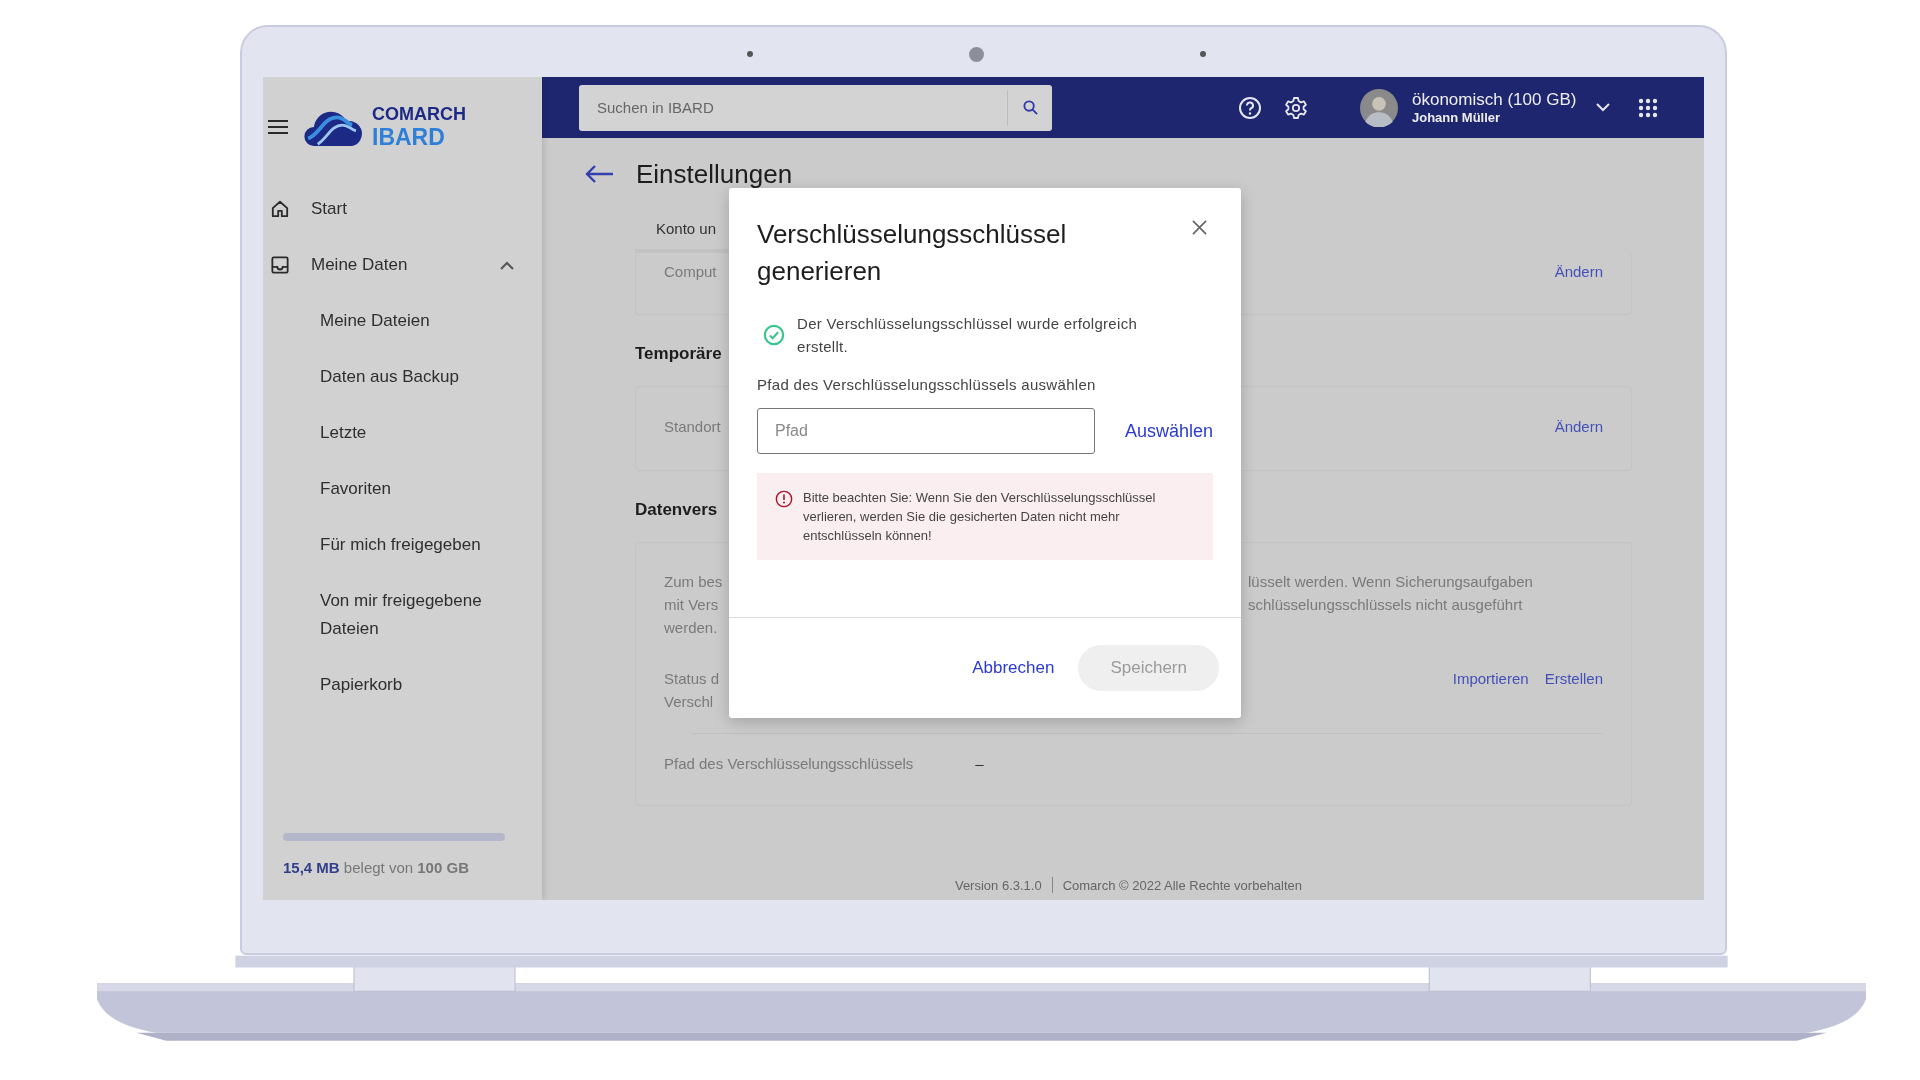  What do you see at coordinates (927, 384) in the screenshot?
I see `field-label: Pfad des Verschlüsselungsschlüssels auswählen` at bounding box center [927, 384].